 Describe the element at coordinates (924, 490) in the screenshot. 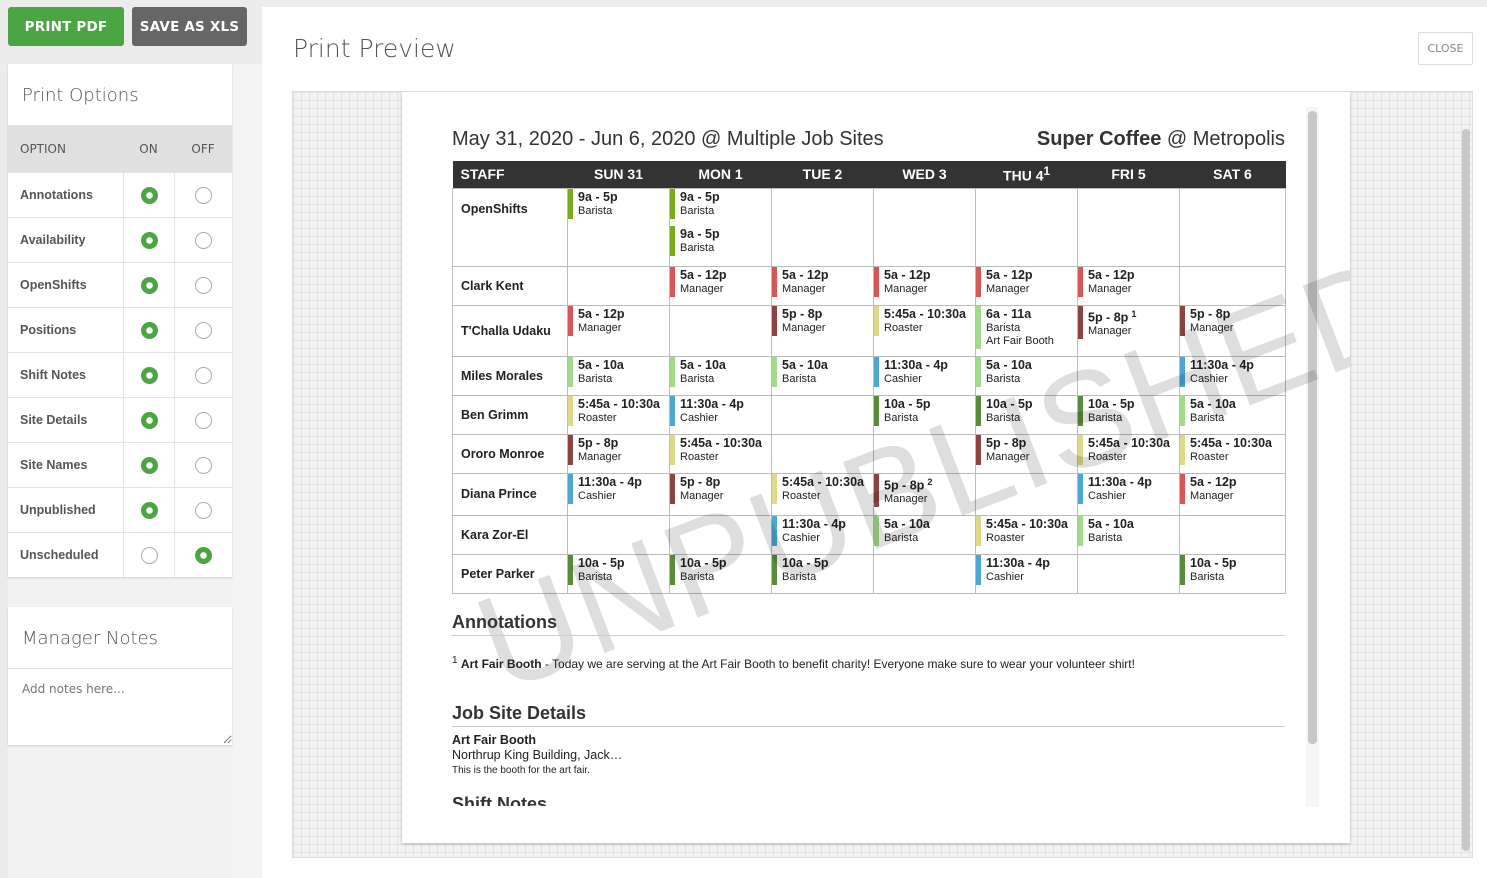

I see `shift-block: 5p - 8p 2 Manager` at that location.